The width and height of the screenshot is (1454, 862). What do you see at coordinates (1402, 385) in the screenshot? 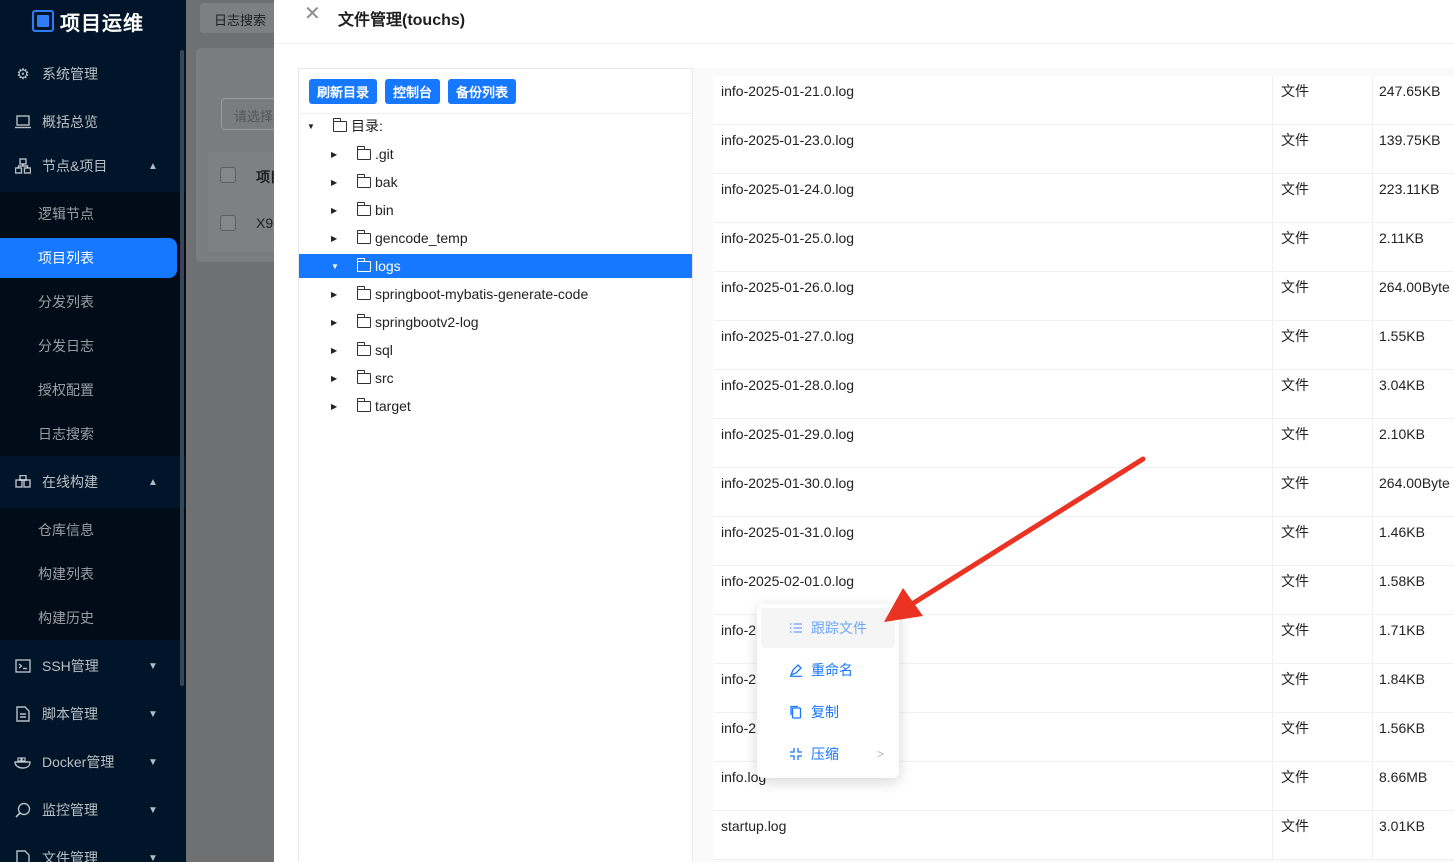
I see `file-size: 3.04KB` at bounding box center [1402, 385].